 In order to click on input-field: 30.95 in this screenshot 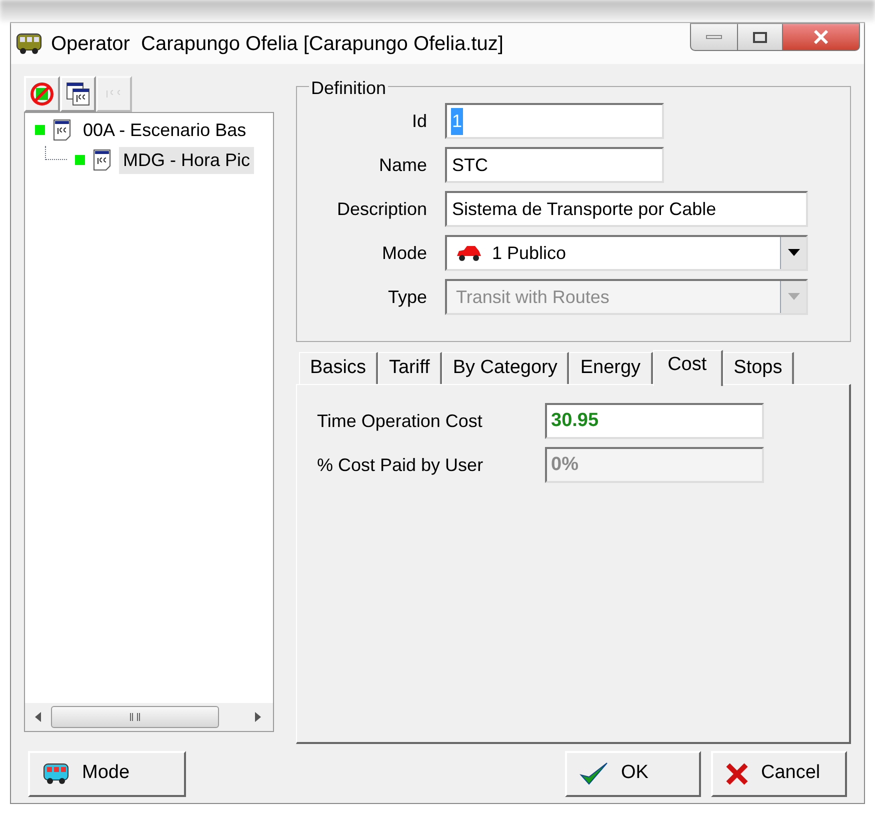, I will do `click(654, 421)`.